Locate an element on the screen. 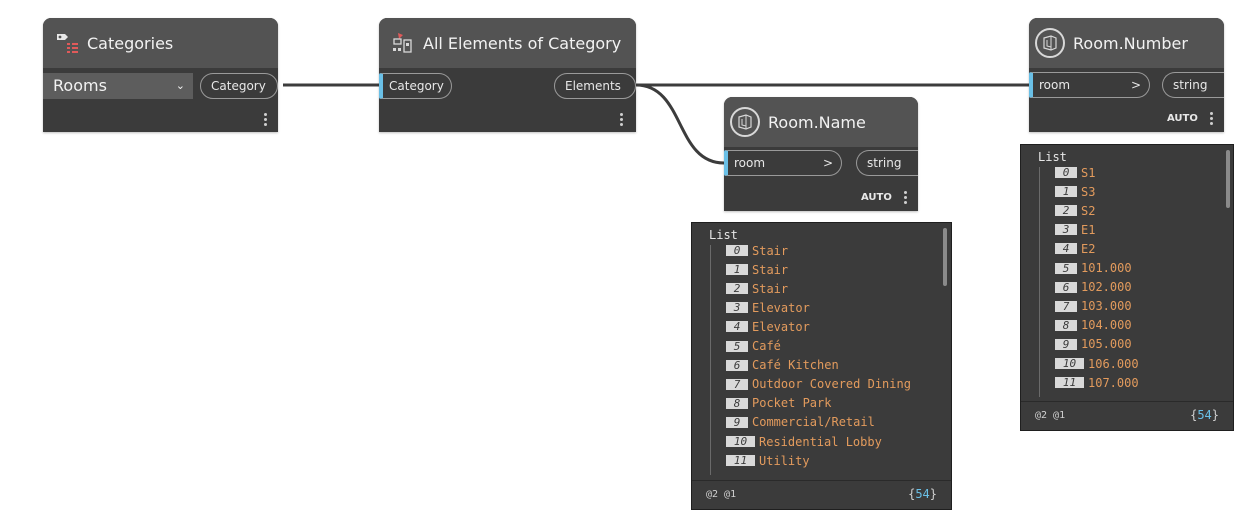  room-name-list-item: 3 Elevator is located at coordinates (768, 307).